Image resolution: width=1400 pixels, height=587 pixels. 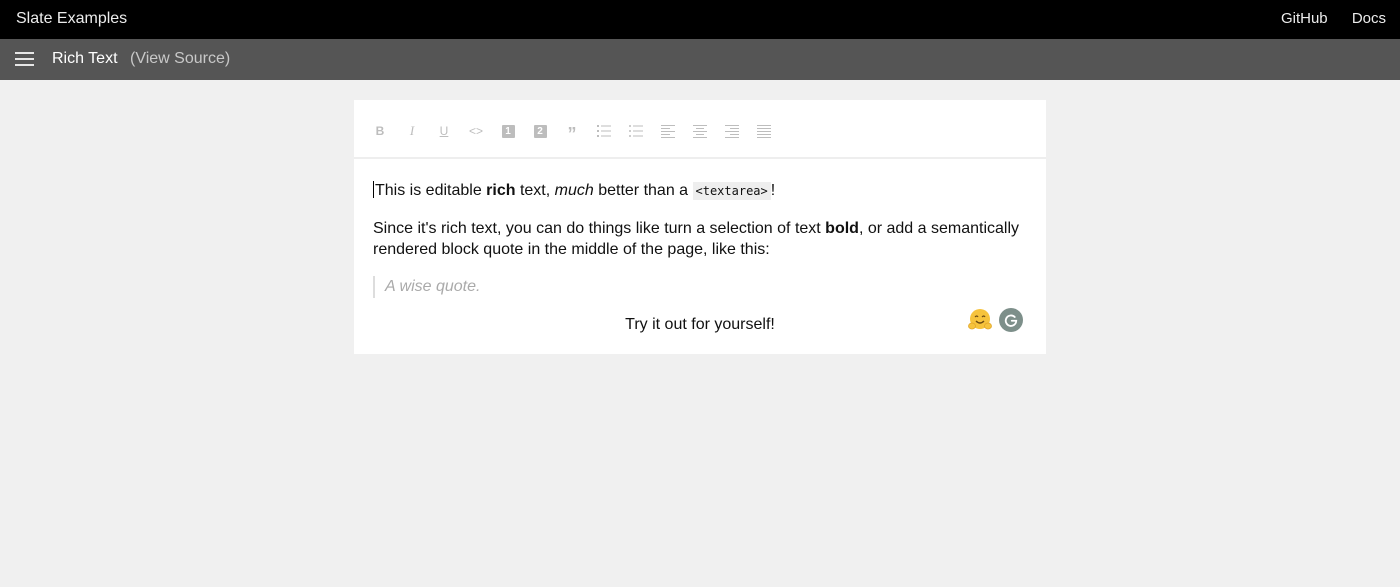 I want to click on view-source-link: (View Source), so click(x=180, y=59).